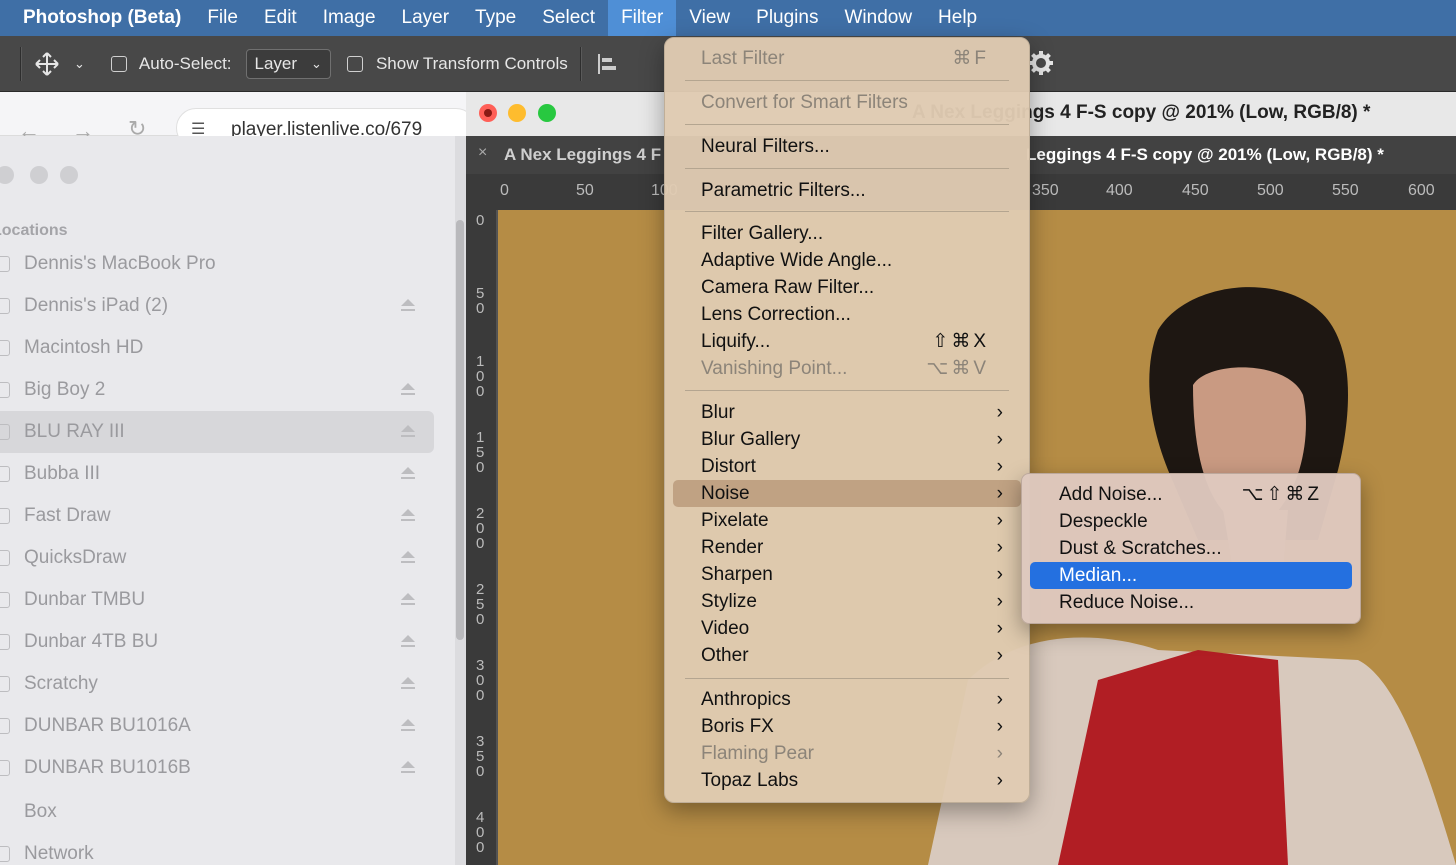 This screenshot has width=1456, height=865. I want to click on menu-item-blur: Blur ›, so click(847, 412).